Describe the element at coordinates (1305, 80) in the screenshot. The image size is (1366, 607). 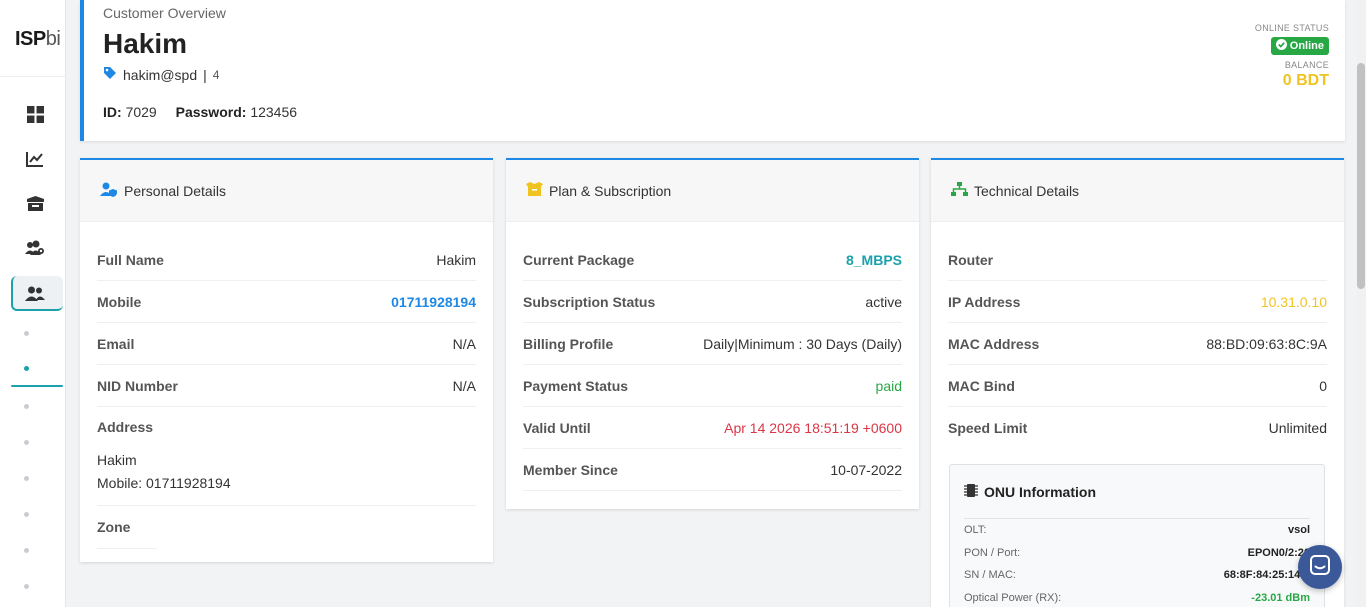
I see `balance-value: 0 BDT` at that location.